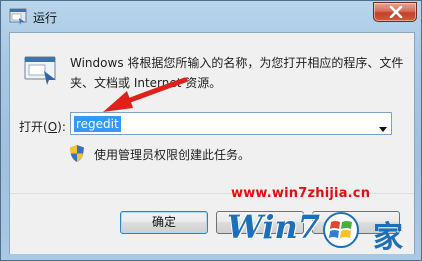 This screenshot has height=261, width=422. I want to click on window-title: 运行, so click(45, 18).